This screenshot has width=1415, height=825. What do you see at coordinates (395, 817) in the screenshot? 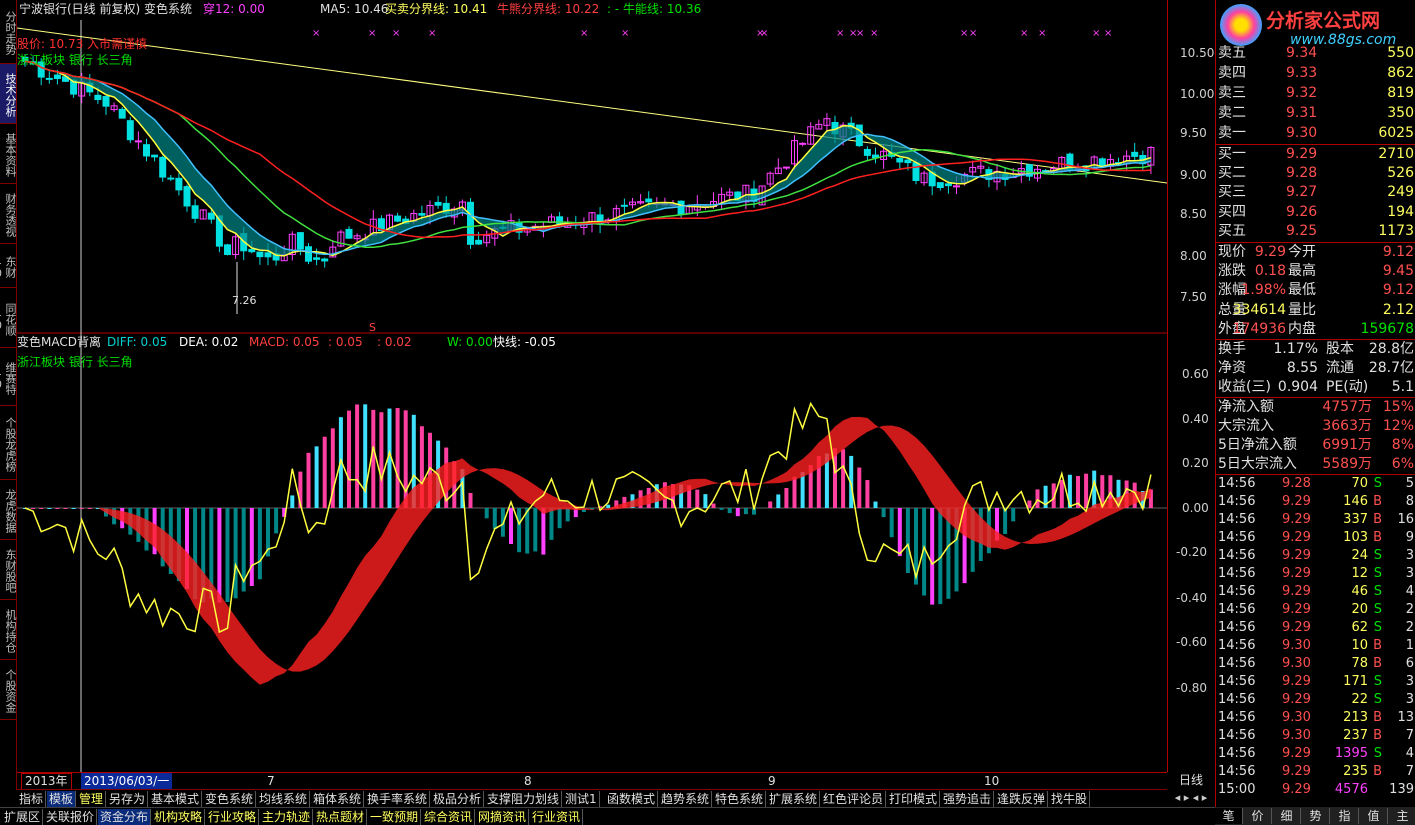
I see `info-tab: 一致预期` at bounding box center [395, 817].